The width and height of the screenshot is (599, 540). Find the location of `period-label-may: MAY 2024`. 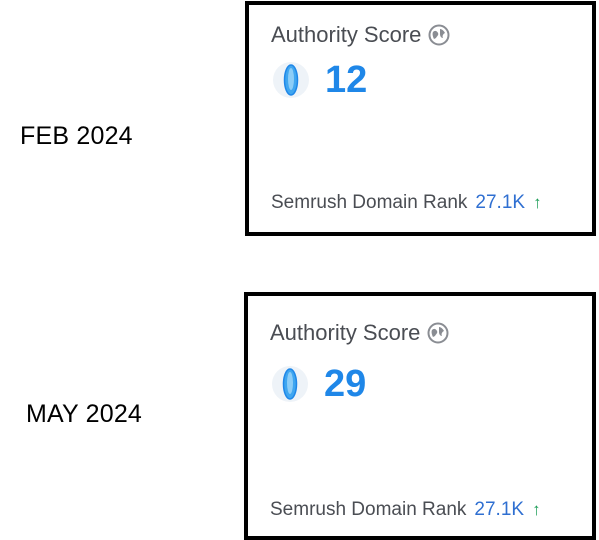

period-label-may: MAY 2024 is located at coordinates (84, 414).